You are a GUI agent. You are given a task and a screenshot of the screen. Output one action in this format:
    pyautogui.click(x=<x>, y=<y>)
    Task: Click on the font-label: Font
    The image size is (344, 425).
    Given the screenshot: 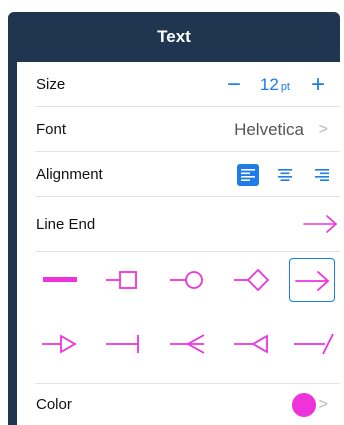 What is the action you would take?
    pyautogui.click(x=51, y=129)
    